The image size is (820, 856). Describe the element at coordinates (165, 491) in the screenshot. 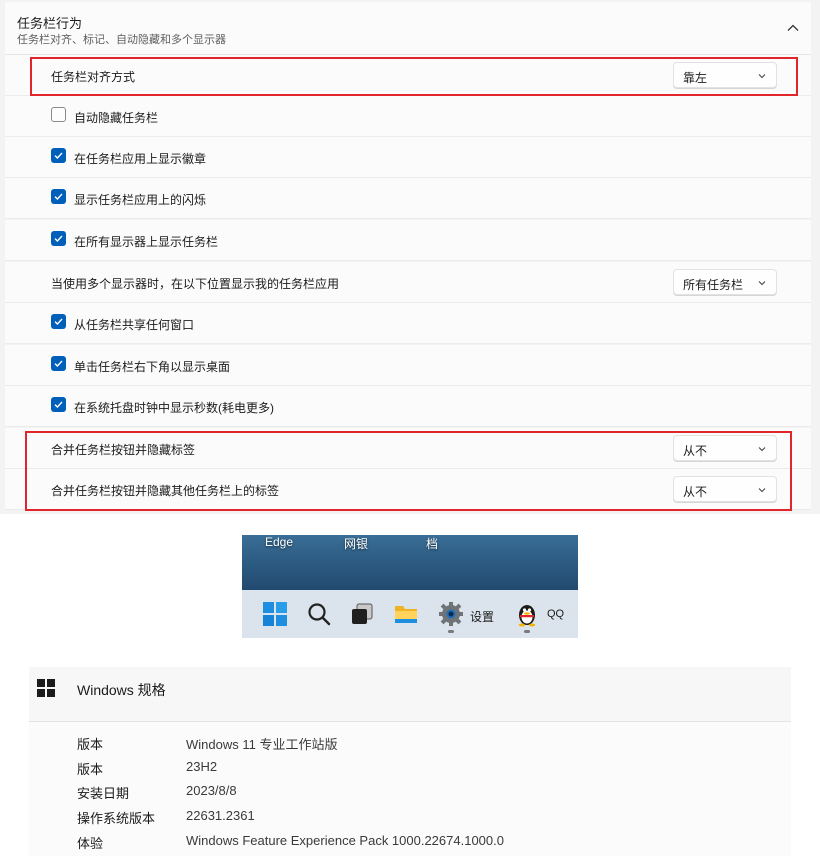

I see `combine-buttons-other-label: 合并任务栏按钮并隐藏其他任务栏上的标签` at that location.